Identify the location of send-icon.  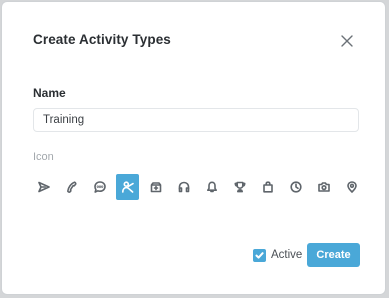
(43, 187).